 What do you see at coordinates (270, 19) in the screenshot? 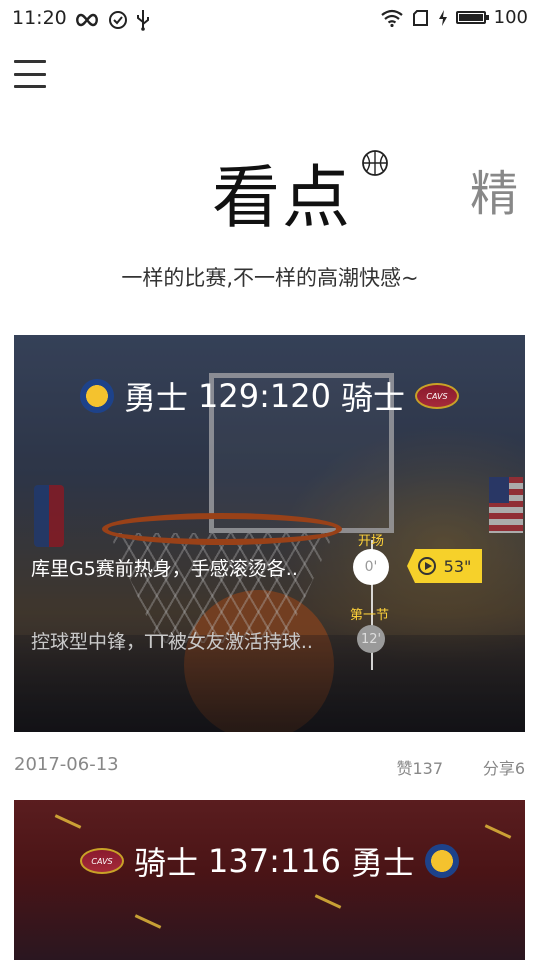
I see `status-bar: 11:20 100` at bounding box center [270, 19].